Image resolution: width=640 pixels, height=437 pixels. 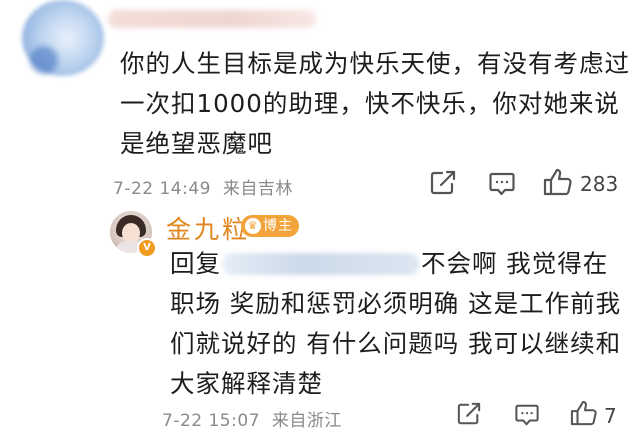 I want to click on blogger-badge: ♛ 博主, so click(x=270, y=226).